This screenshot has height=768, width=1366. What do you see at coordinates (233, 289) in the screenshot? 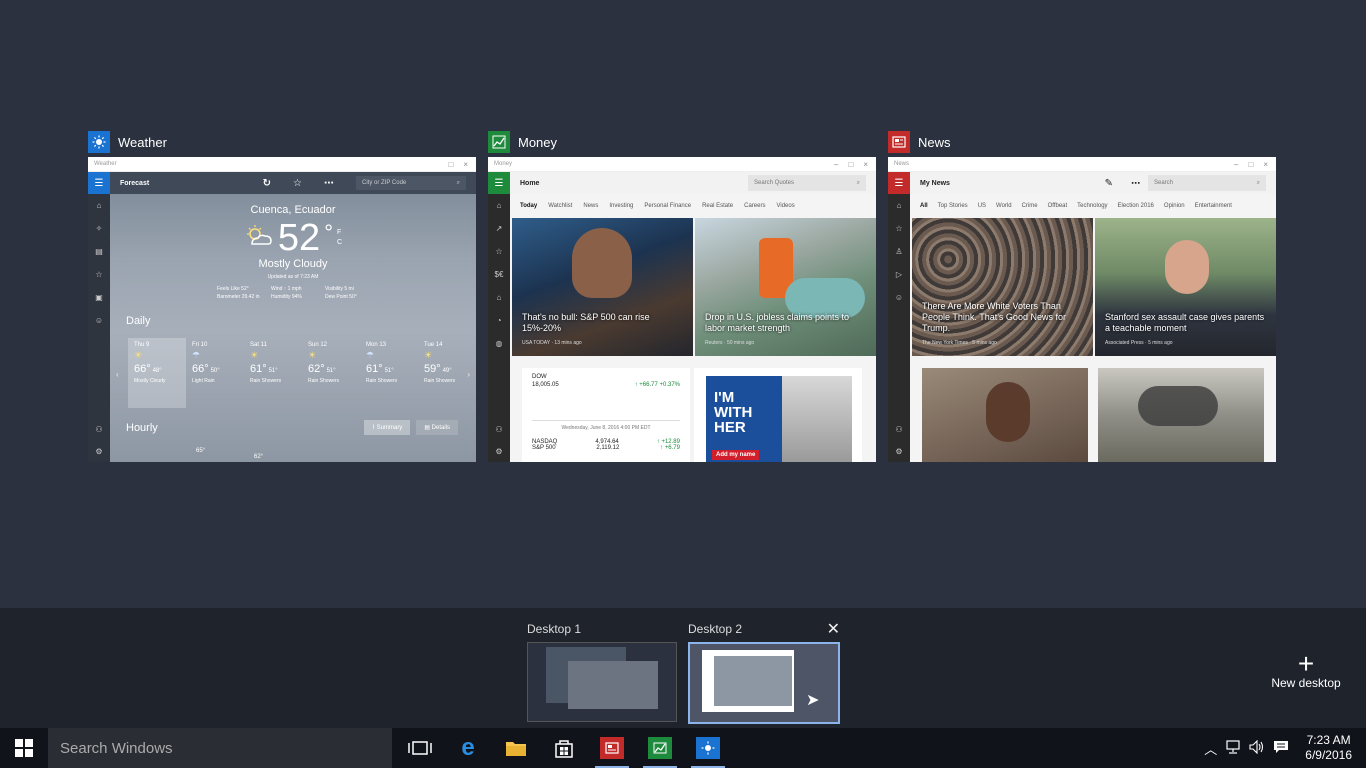
I see `detail-item: Feels Like 52°` at bounding box center [233, 289].